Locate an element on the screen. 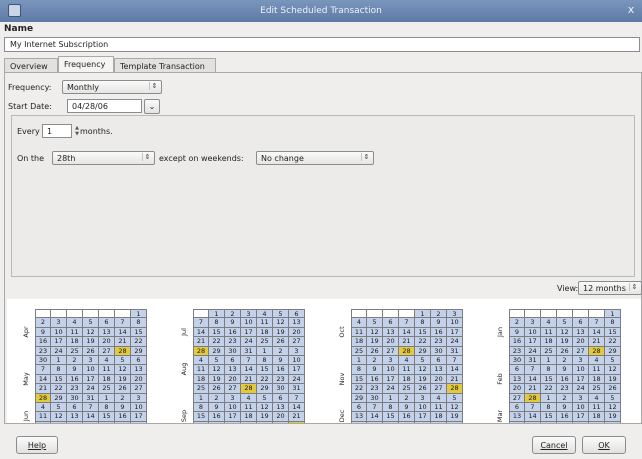 This screenshot has width=642, height=459. calendar-day-cell: 1 is located at coordinates (613, 314).